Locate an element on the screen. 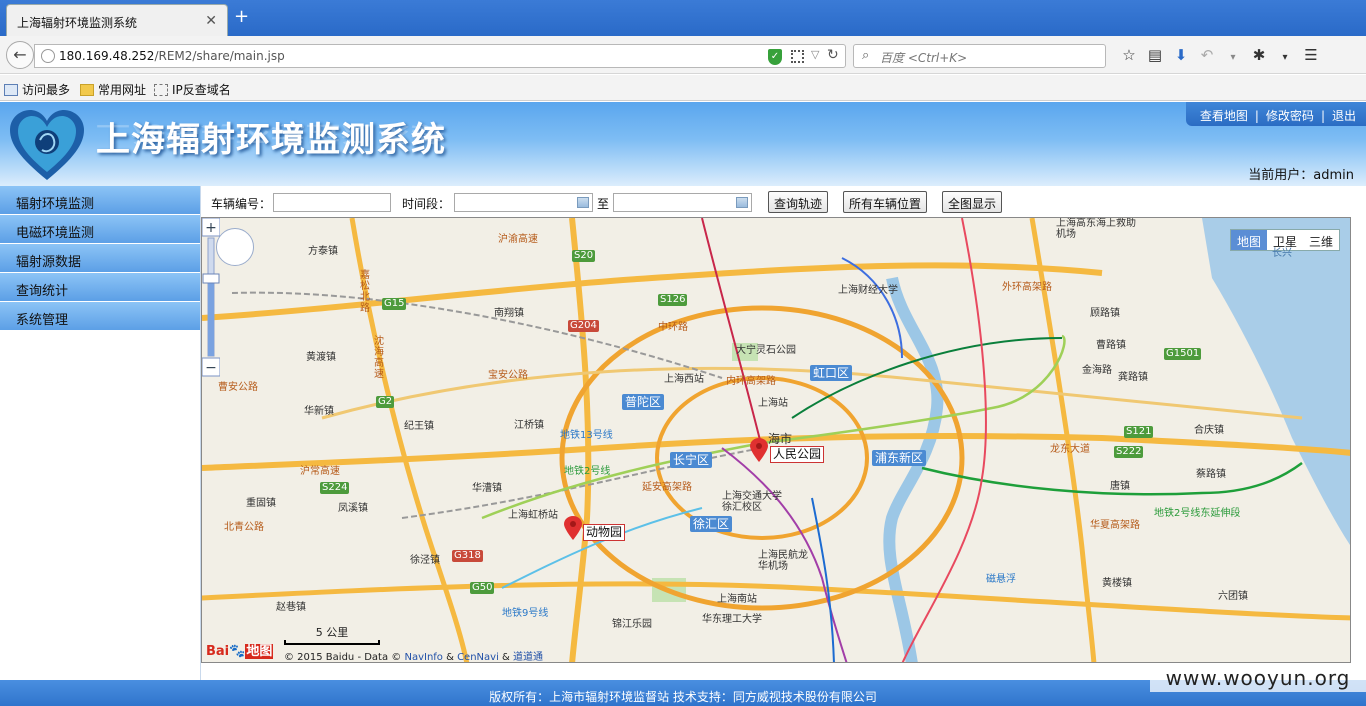  cennavi-link: CenNavi is located at coordinates (478, 657).